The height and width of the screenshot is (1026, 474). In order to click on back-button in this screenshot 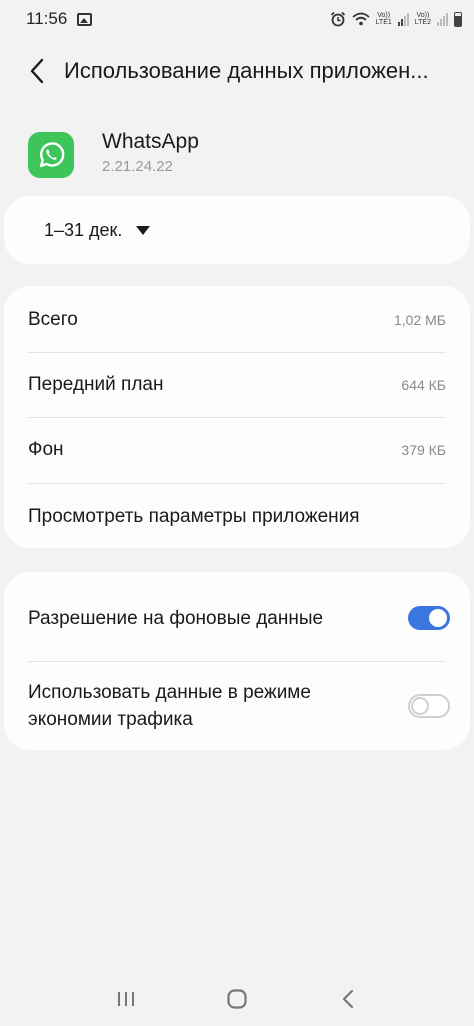, I will do `click(37, 71)`.